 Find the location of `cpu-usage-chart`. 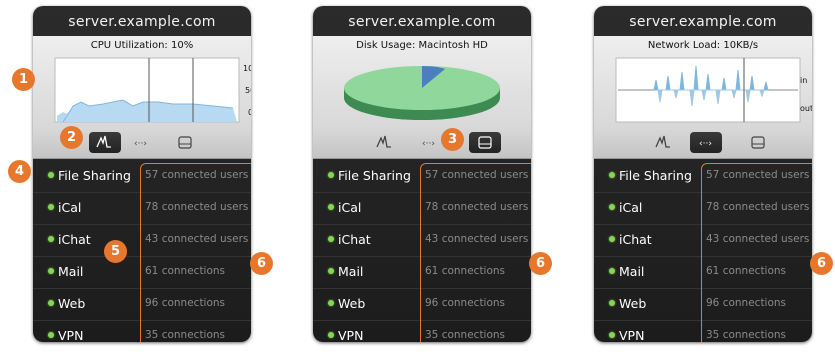

cpu-usage-chart is located at coordinates (147, 90).